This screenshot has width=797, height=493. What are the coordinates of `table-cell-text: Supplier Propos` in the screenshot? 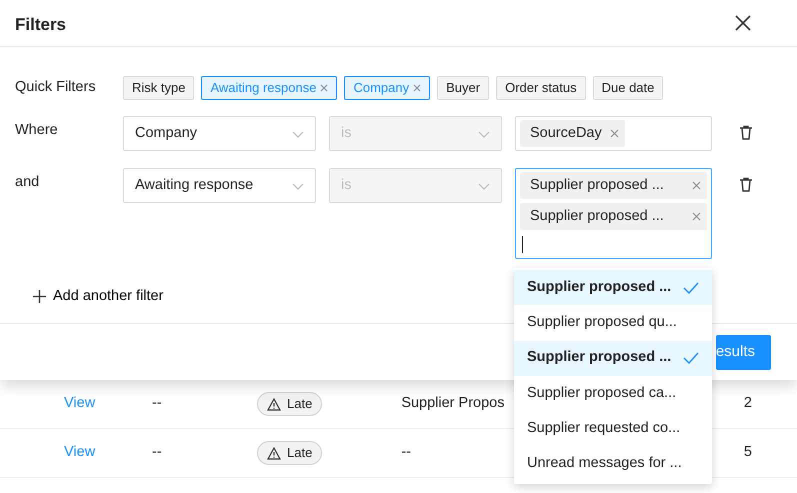 It's located at (452, 404).